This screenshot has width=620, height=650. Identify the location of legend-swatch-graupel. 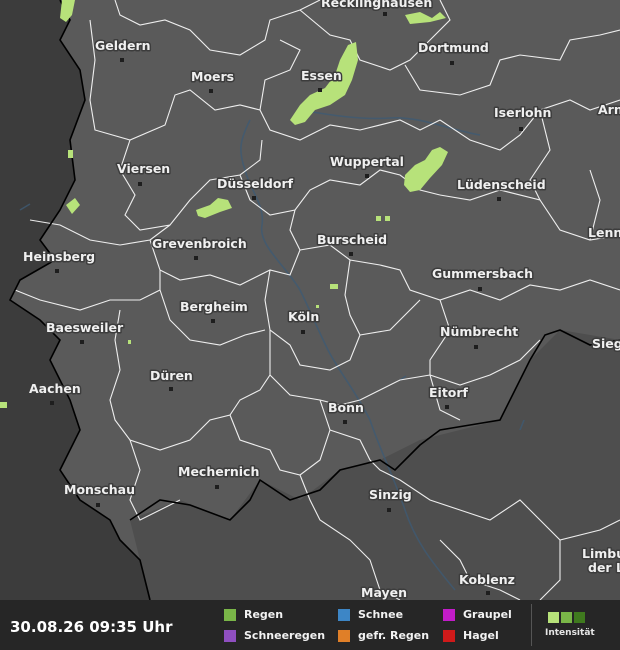
(449, 614).